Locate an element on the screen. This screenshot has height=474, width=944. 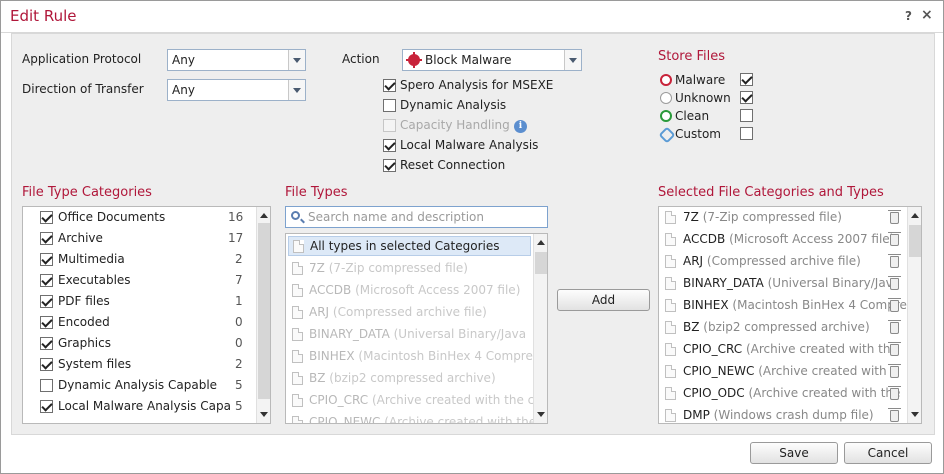
close-button: × is located at coordinates (927, 15).